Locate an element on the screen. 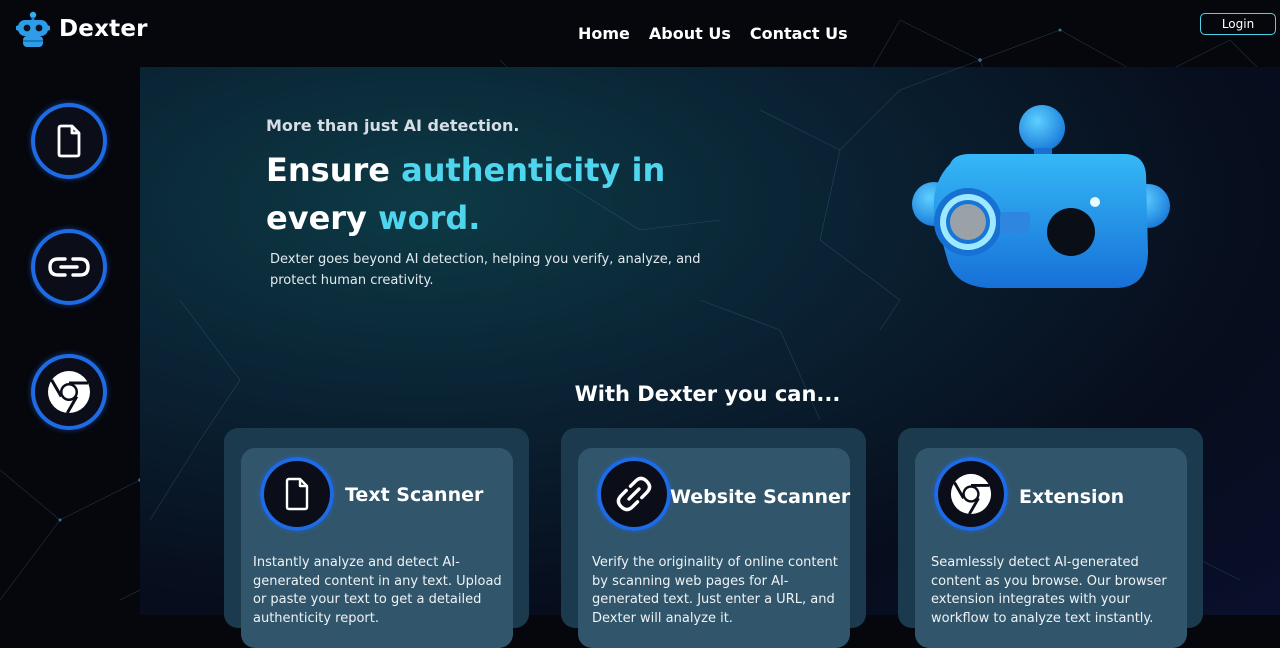  sidebar-item-website-scanner is located at coordinates (69, 267).